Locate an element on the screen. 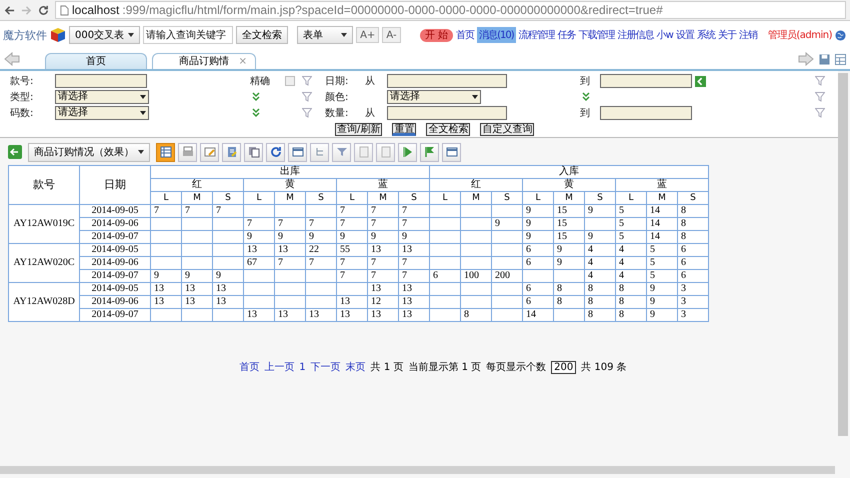 The image size is (850, 478). font-size-button: A+ is located at coordinates (368, 35).